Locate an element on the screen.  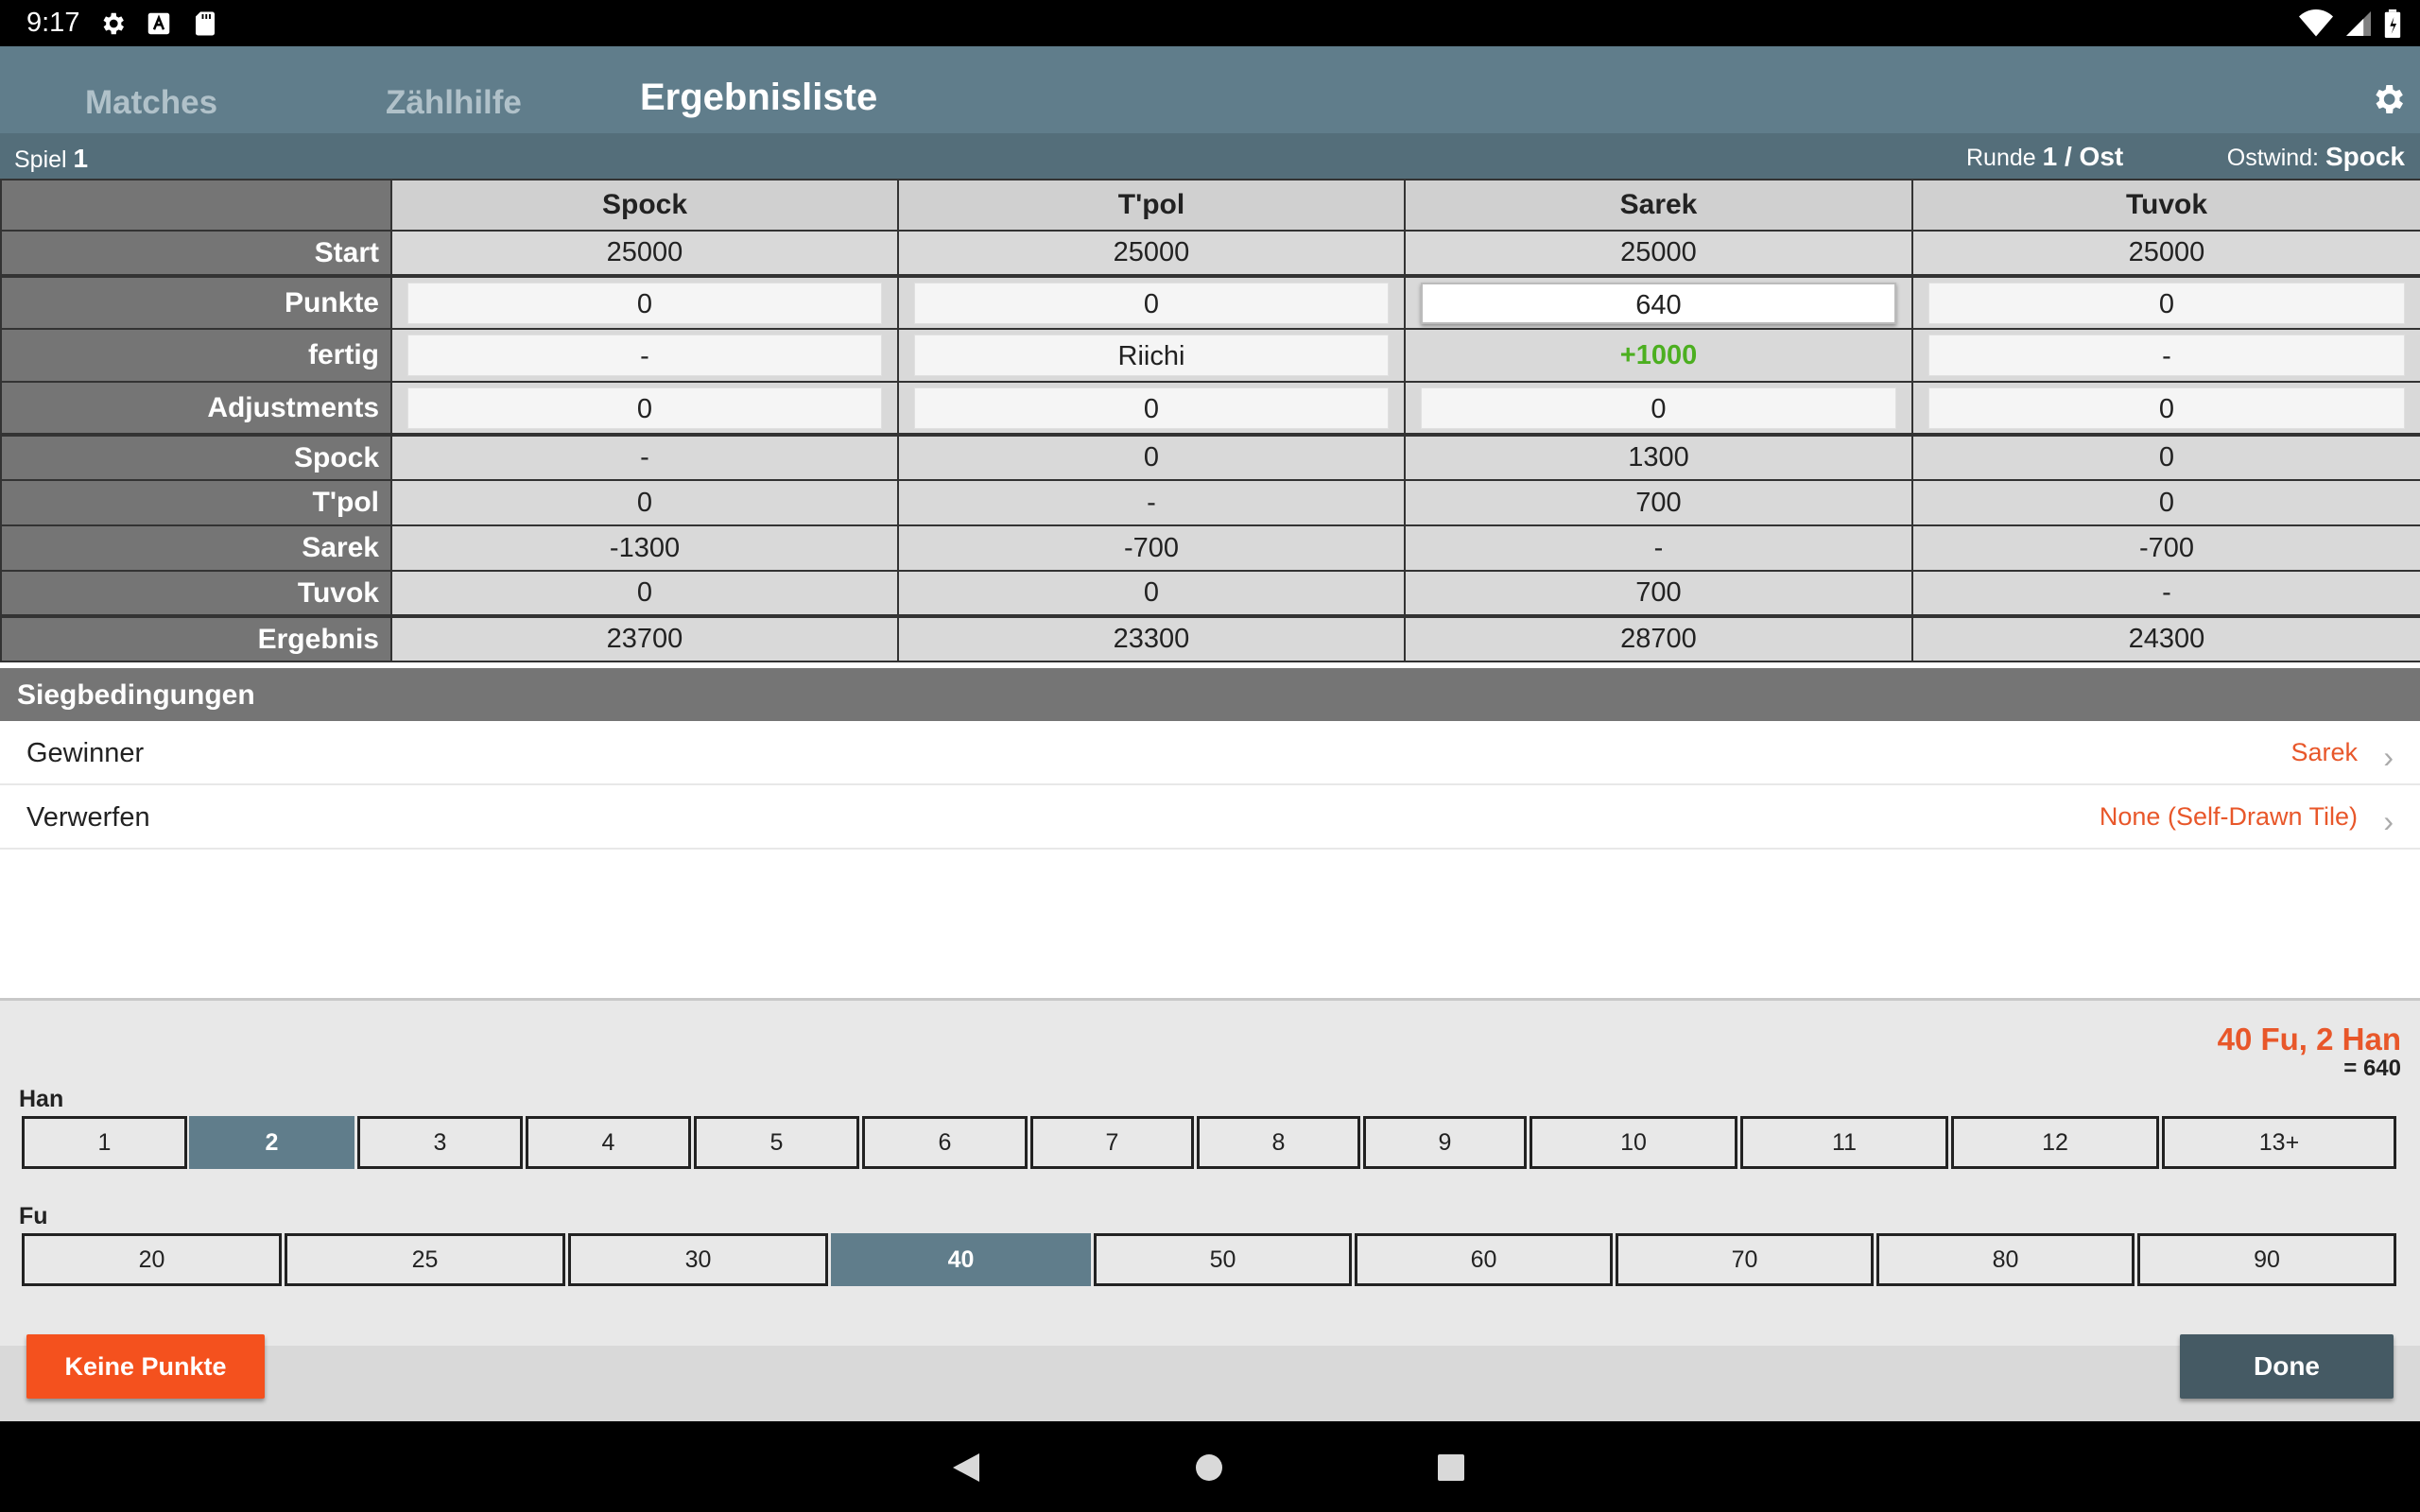
punkte-row: Punkte 0 0 640 0 is located at coordinates (1210, 302).